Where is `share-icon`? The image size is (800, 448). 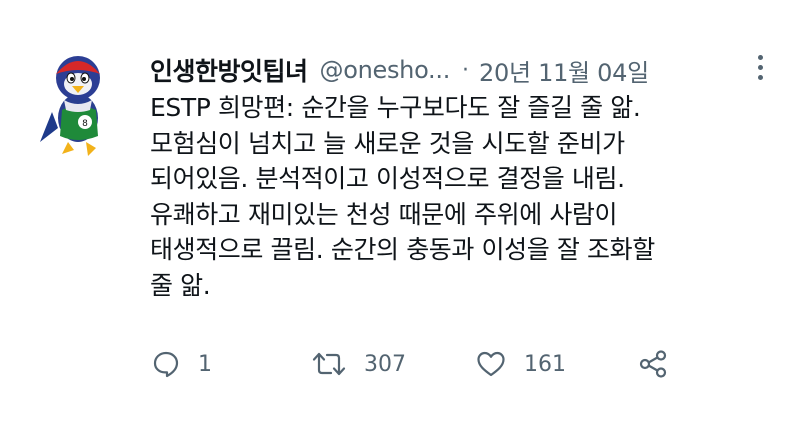
share-icon is located at coordinates (653, 364).